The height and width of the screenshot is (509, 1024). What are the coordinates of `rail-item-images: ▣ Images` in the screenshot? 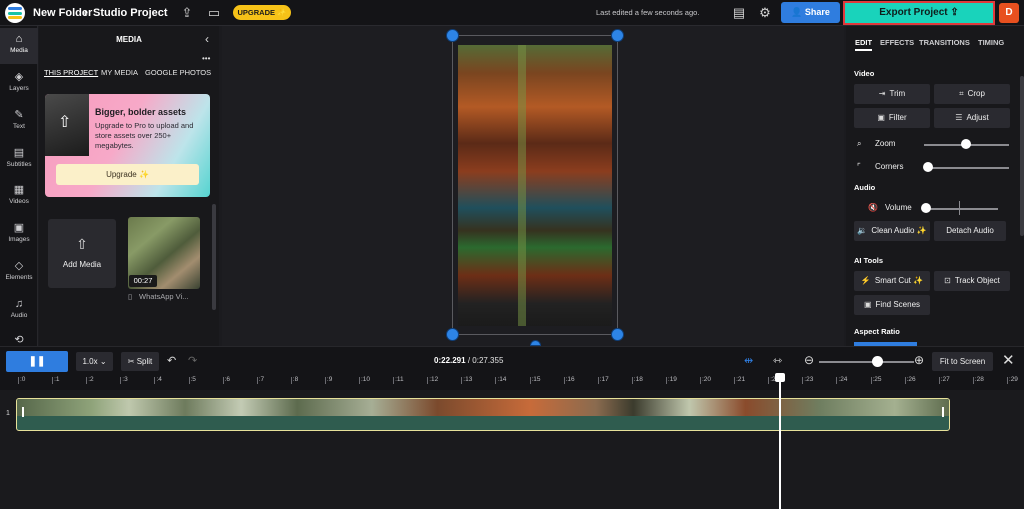 It's located at (19, 235).